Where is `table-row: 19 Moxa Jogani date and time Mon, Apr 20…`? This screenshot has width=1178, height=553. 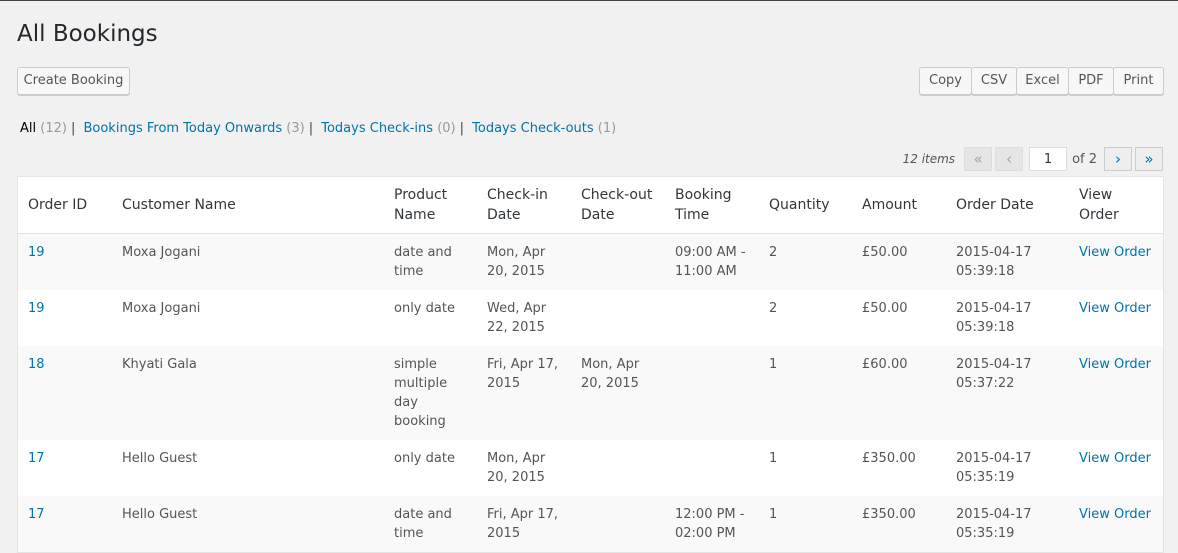 table-row: 19 Moxa Jogani date and time Mon, Apr 20… is located at coordinates (590, 262).